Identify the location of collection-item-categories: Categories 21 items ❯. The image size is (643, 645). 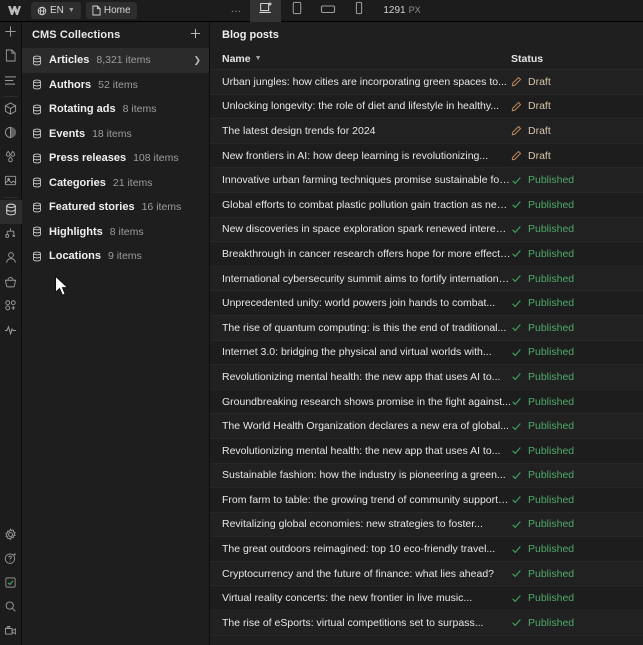
(115, 183).